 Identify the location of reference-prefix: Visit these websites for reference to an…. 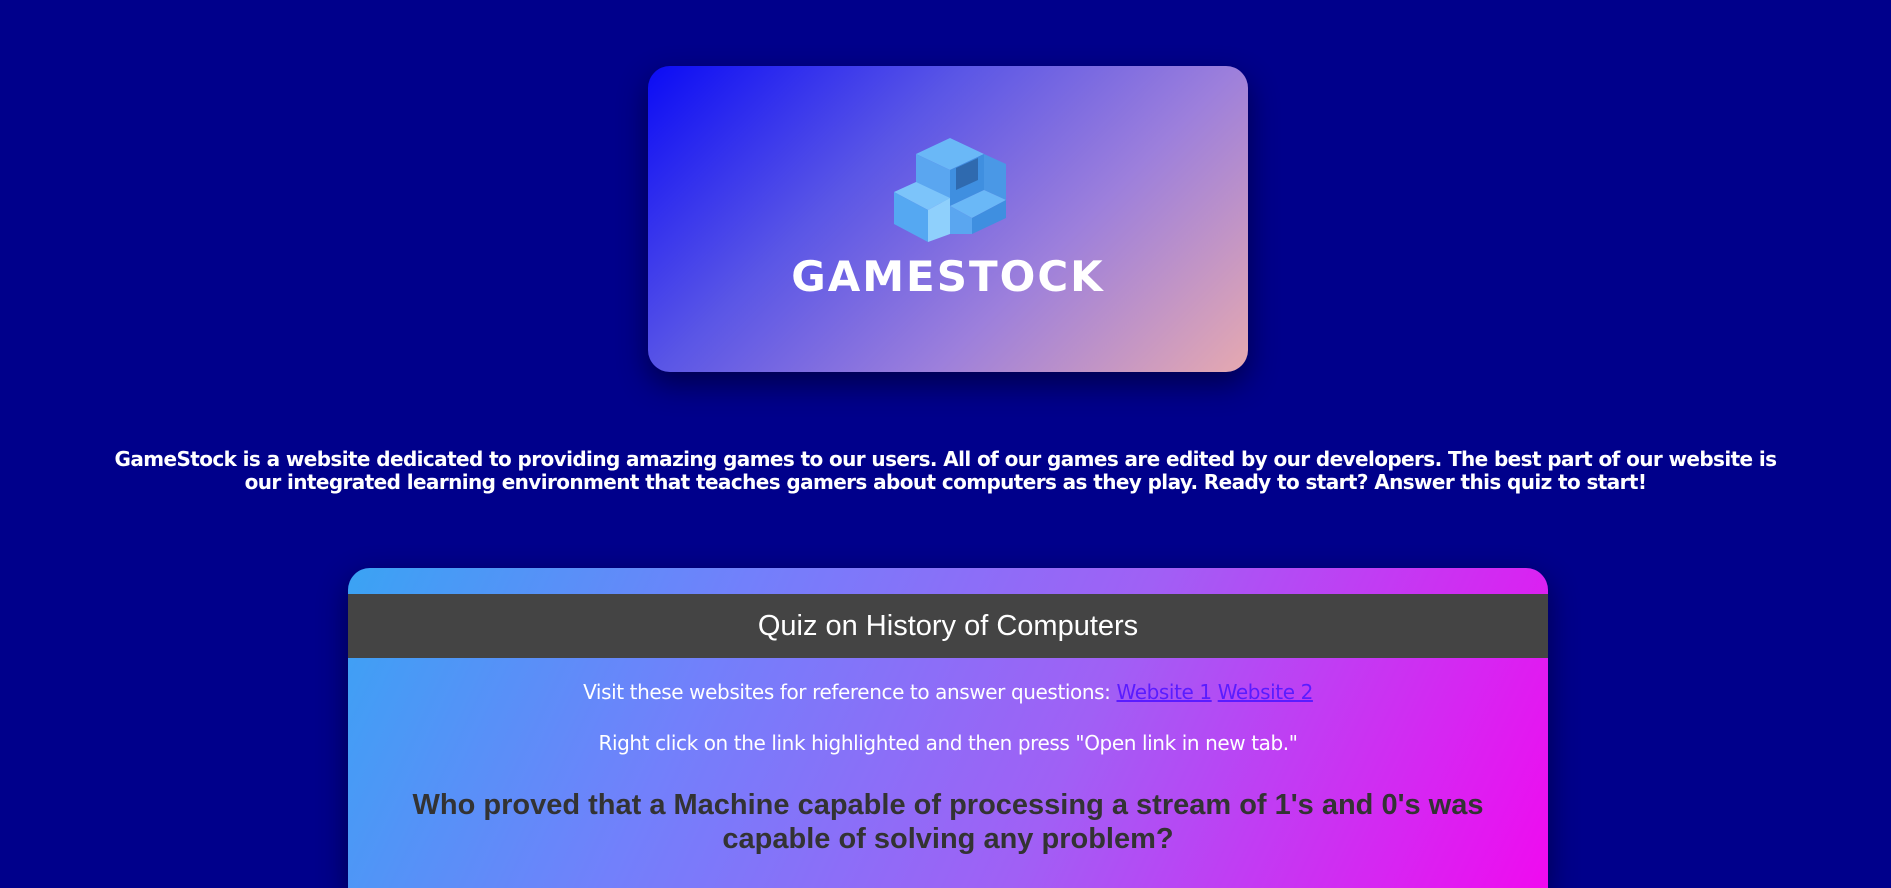
(847, 692).